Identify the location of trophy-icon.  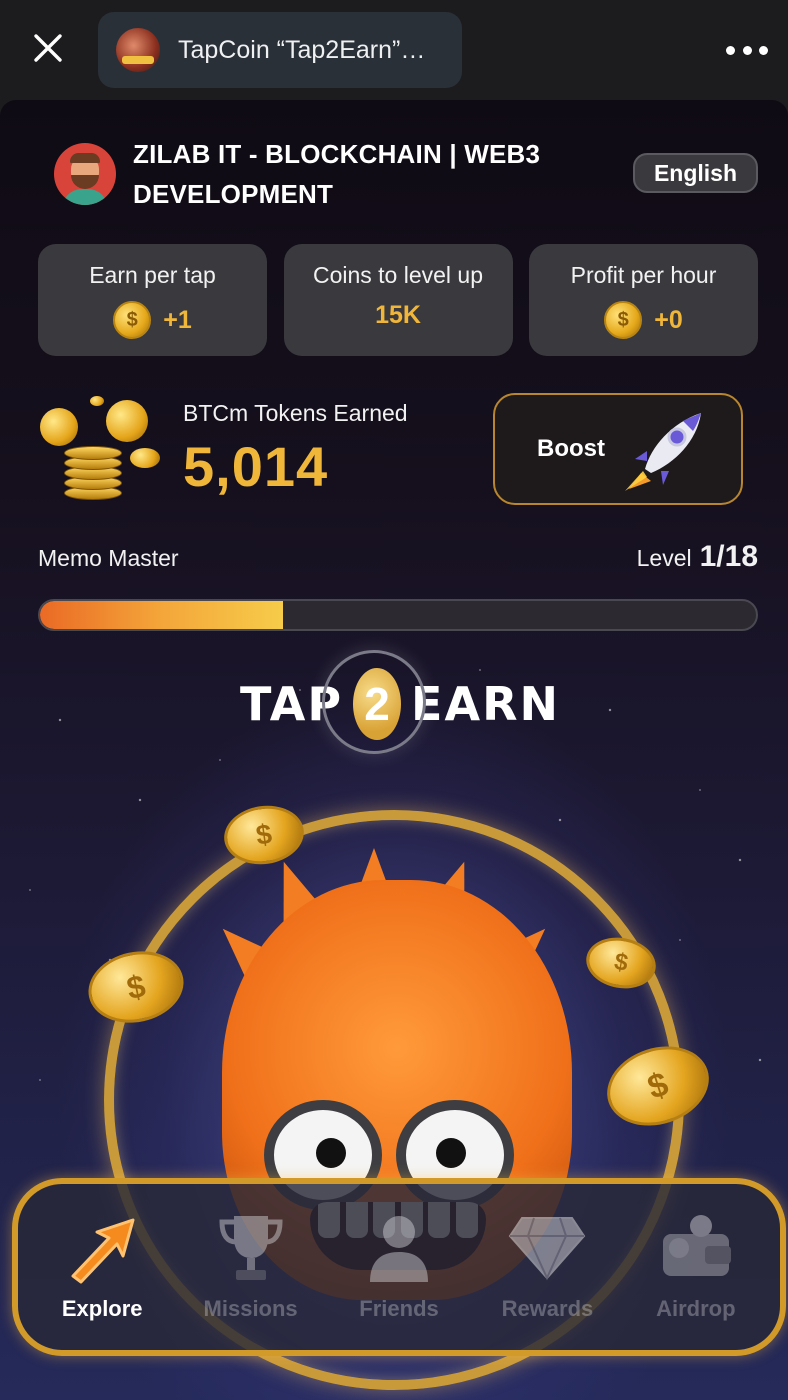
(251, 1247).